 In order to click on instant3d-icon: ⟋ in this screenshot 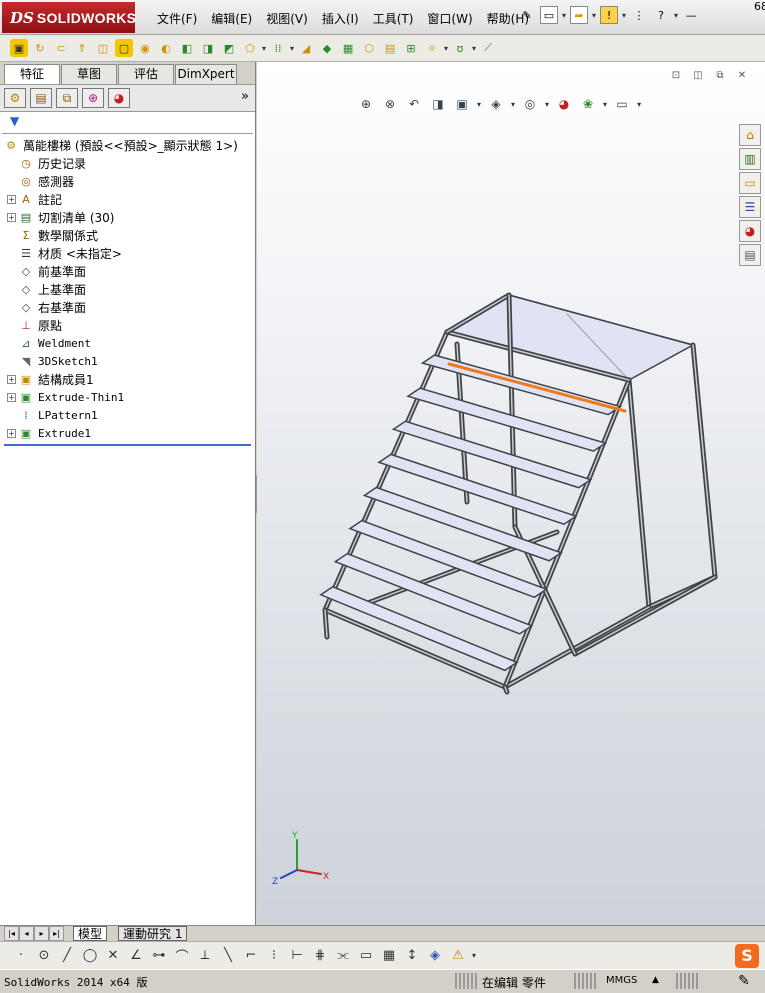, I will do `click(488, 48)`.